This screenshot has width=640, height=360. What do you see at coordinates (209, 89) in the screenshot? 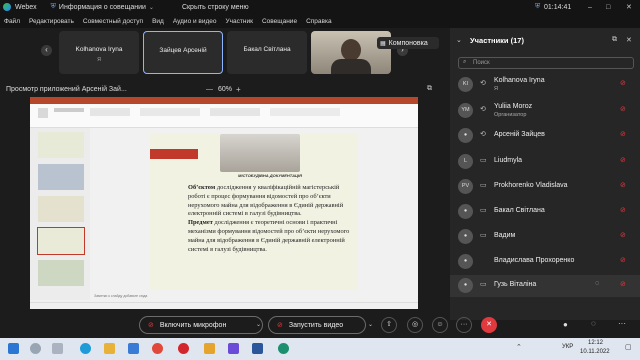
I see `zoom-out-button: —` at bounding box center [209, 89].